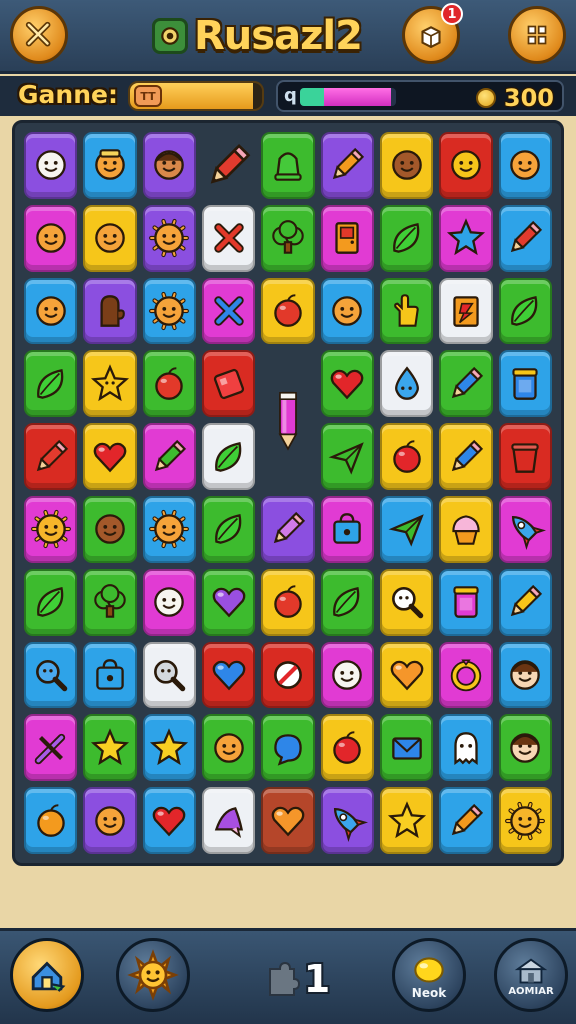  I want to click on tile-r9-c4-face-orange, so click(229, 748).